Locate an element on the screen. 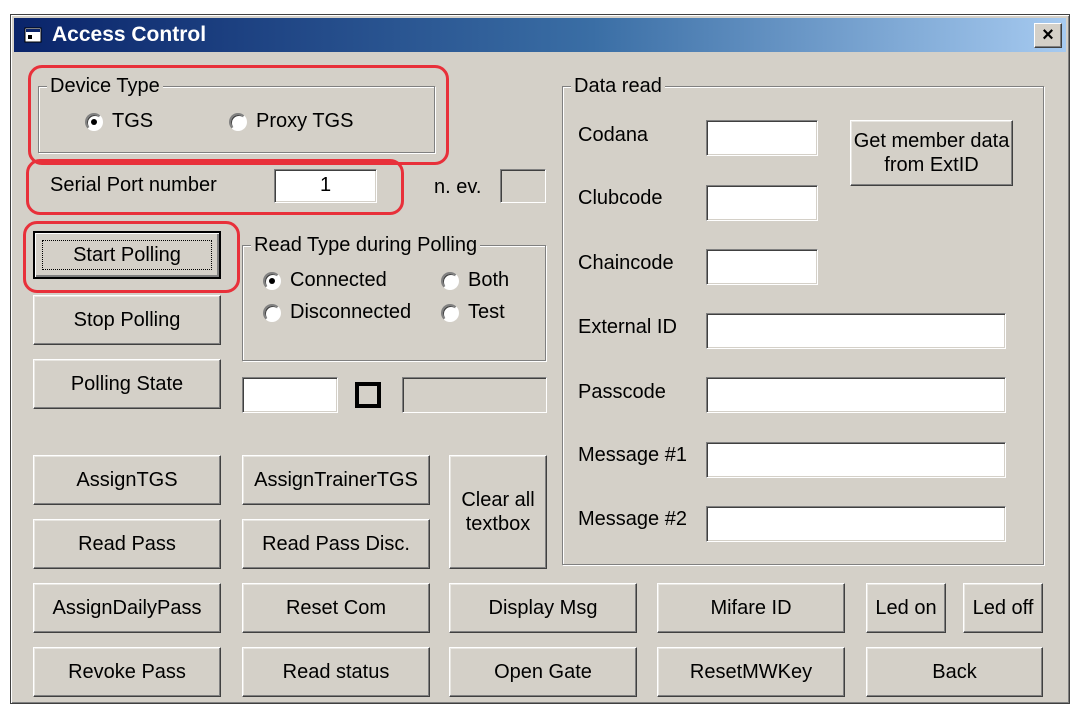 Image resolution: width=1077 pixels, height=711 pixels. polling-state-label: Polling State is located at coordinates (127, 384).